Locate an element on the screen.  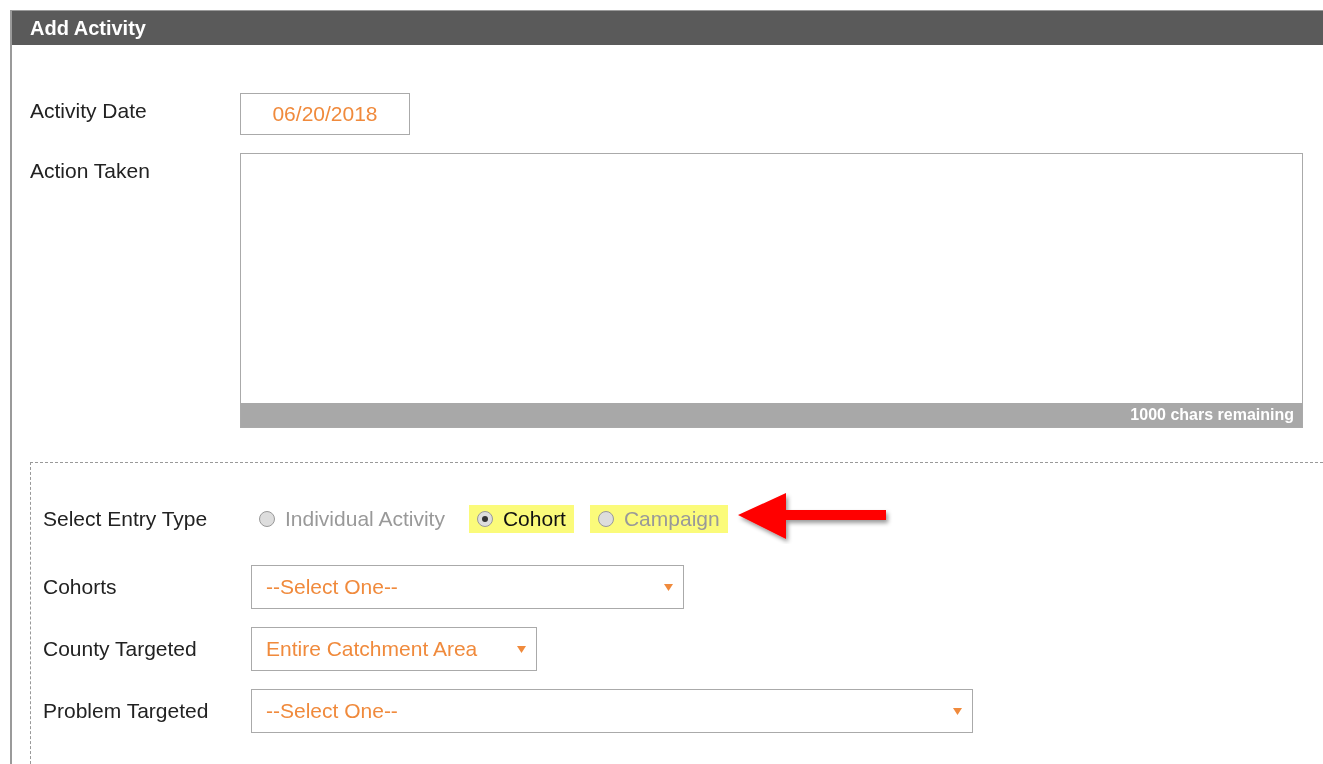
field-label: Cohorts is located at coordinates (80, 587).